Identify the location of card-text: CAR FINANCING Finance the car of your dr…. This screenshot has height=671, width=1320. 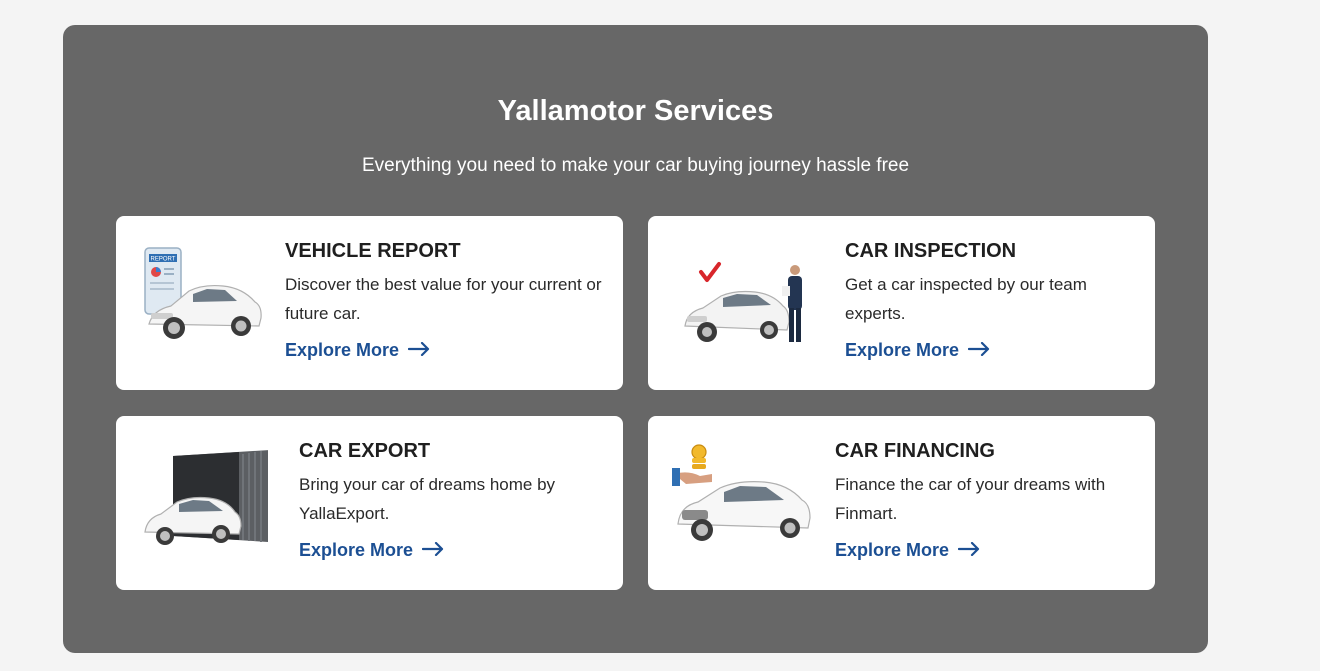
(980, 500).